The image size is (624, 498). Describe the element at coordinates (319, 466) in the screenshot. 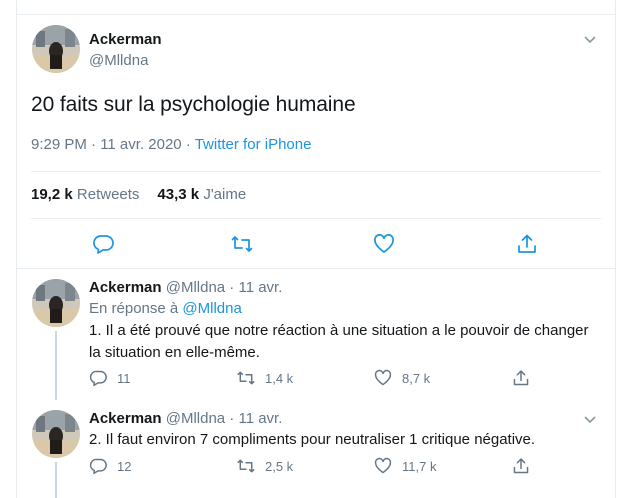

I see `reply-actions: 12 2,5 k 11,7 k` at that location.